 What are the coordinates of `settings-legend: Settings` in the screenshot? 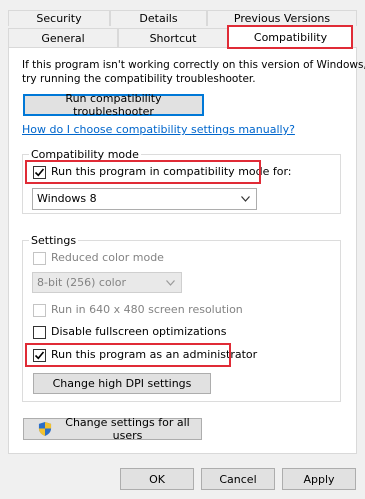 It's located at (54, 240).